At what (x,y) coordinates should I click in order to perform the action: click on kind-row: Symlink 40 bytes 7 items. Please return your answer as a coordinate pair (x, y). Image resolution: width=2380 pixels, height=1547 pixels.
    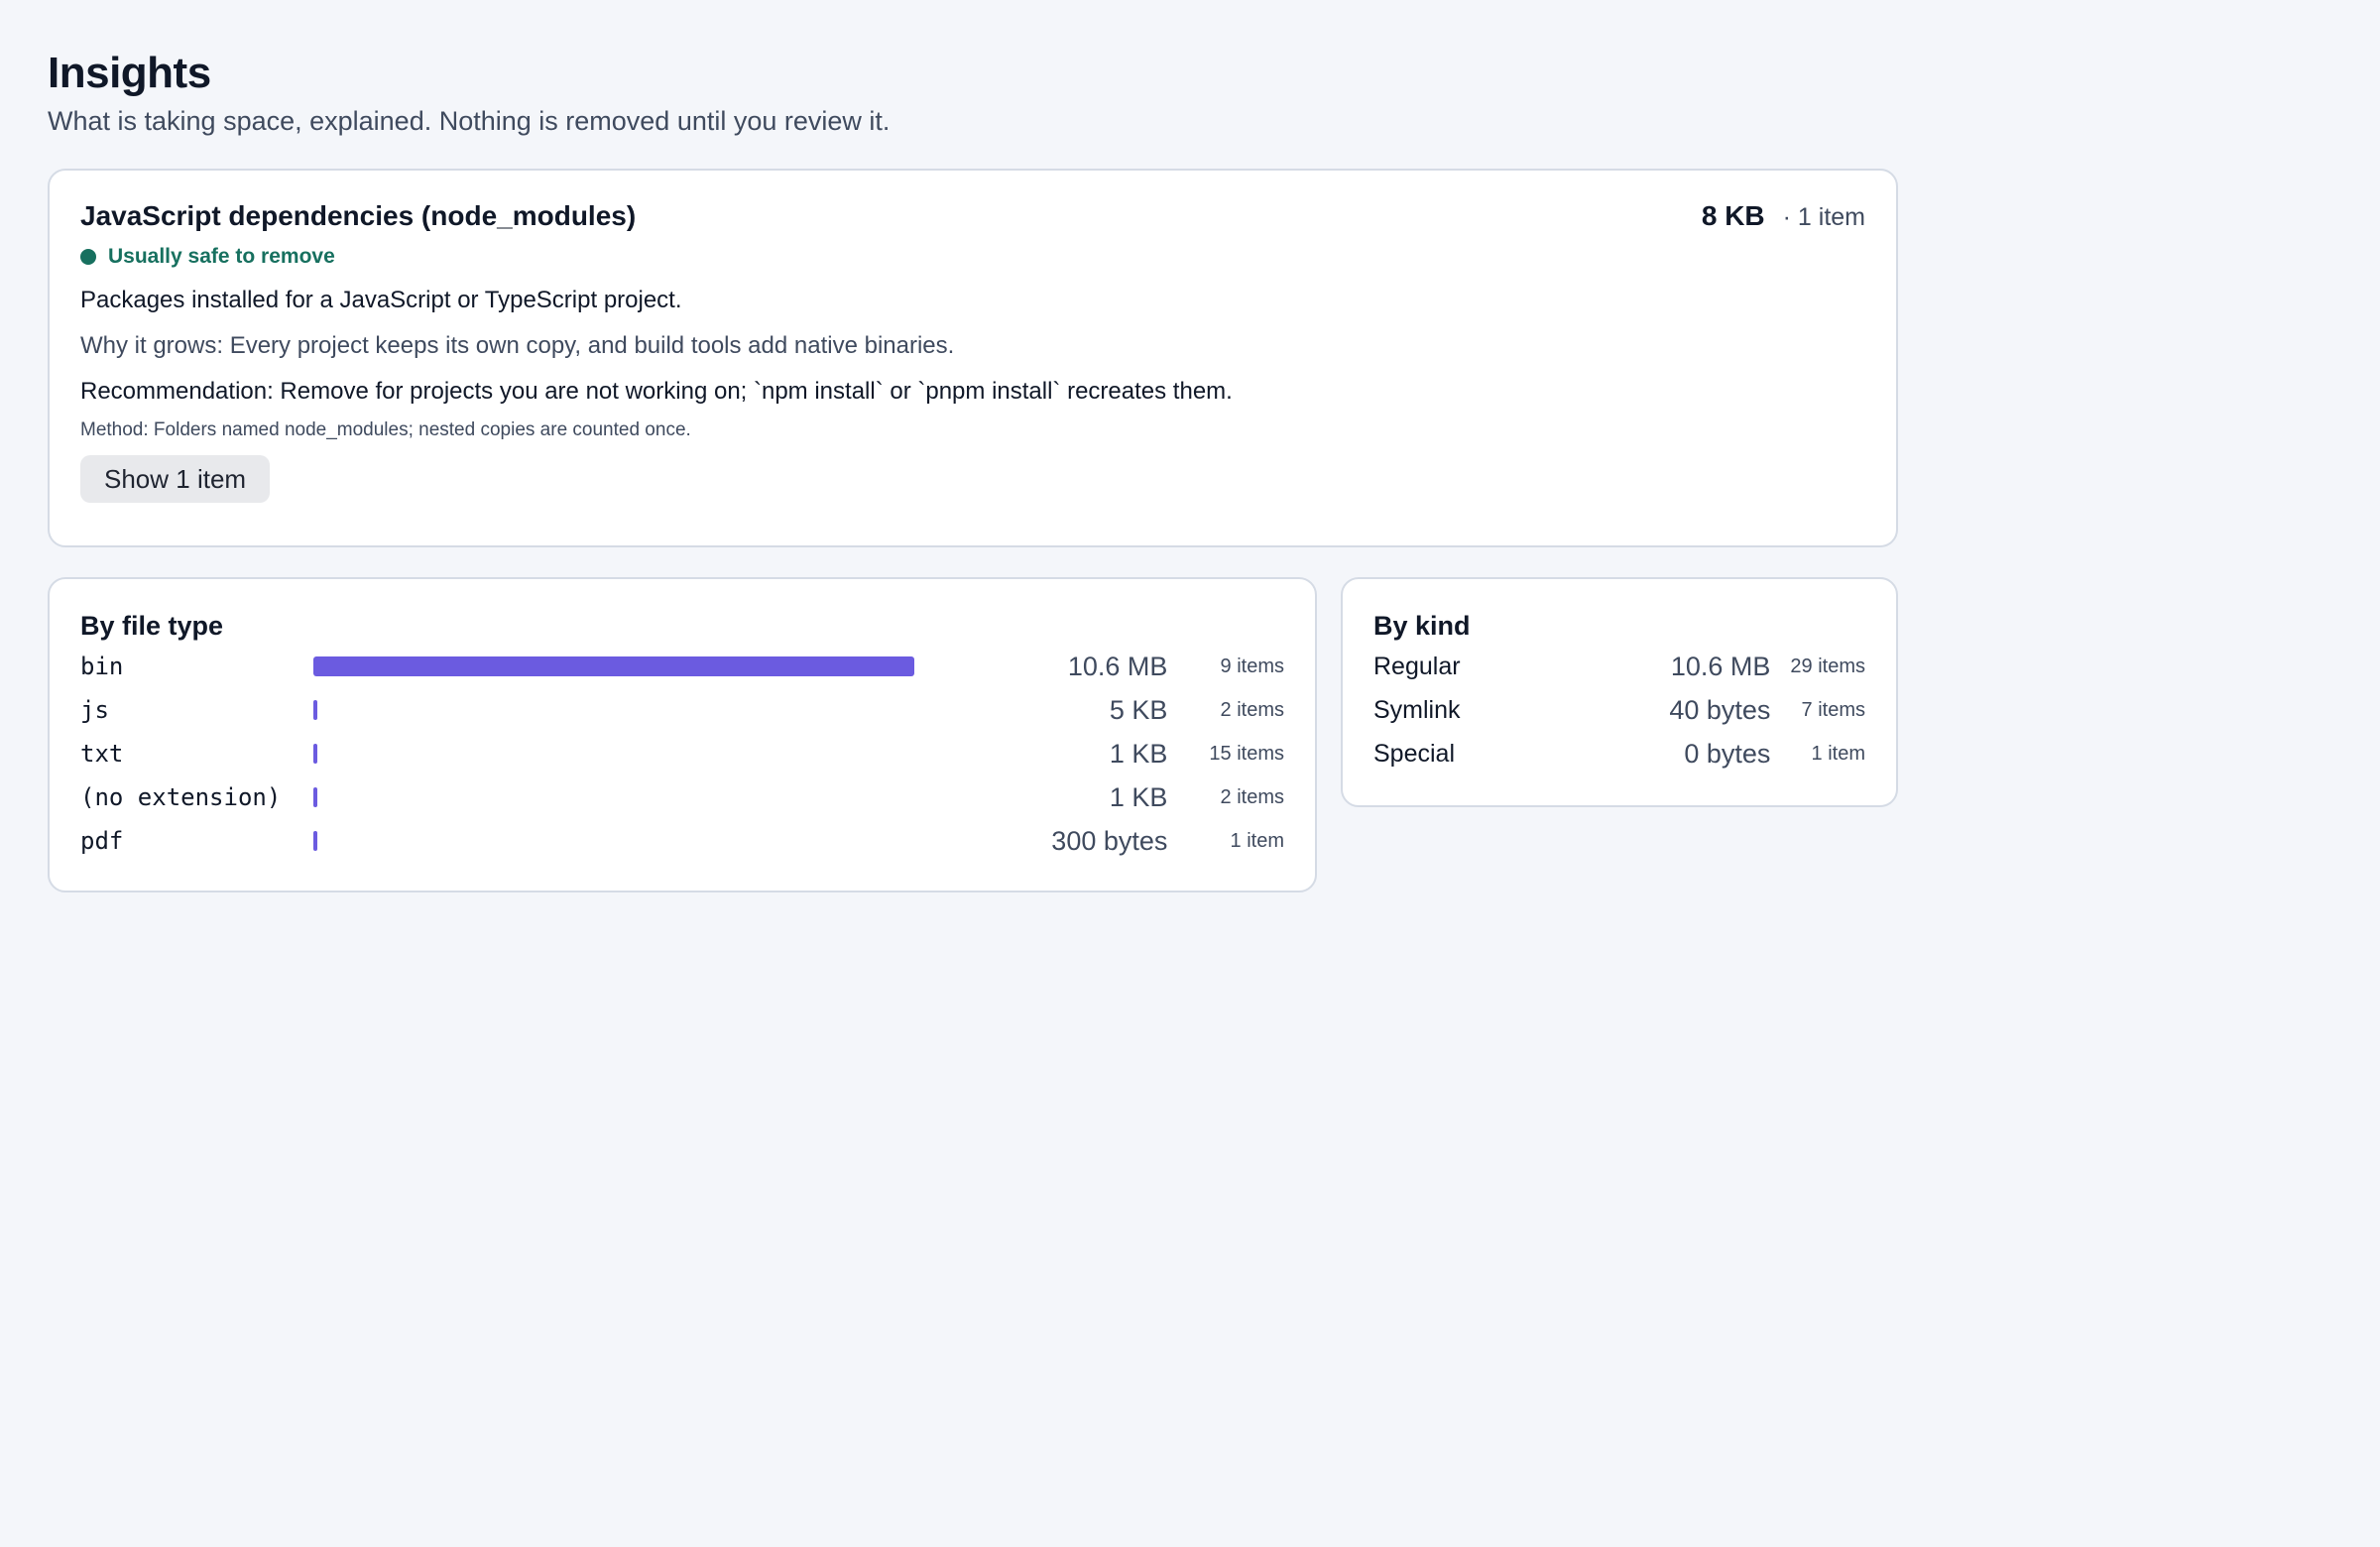
    Looking at the image, I should click on (1619, 710).